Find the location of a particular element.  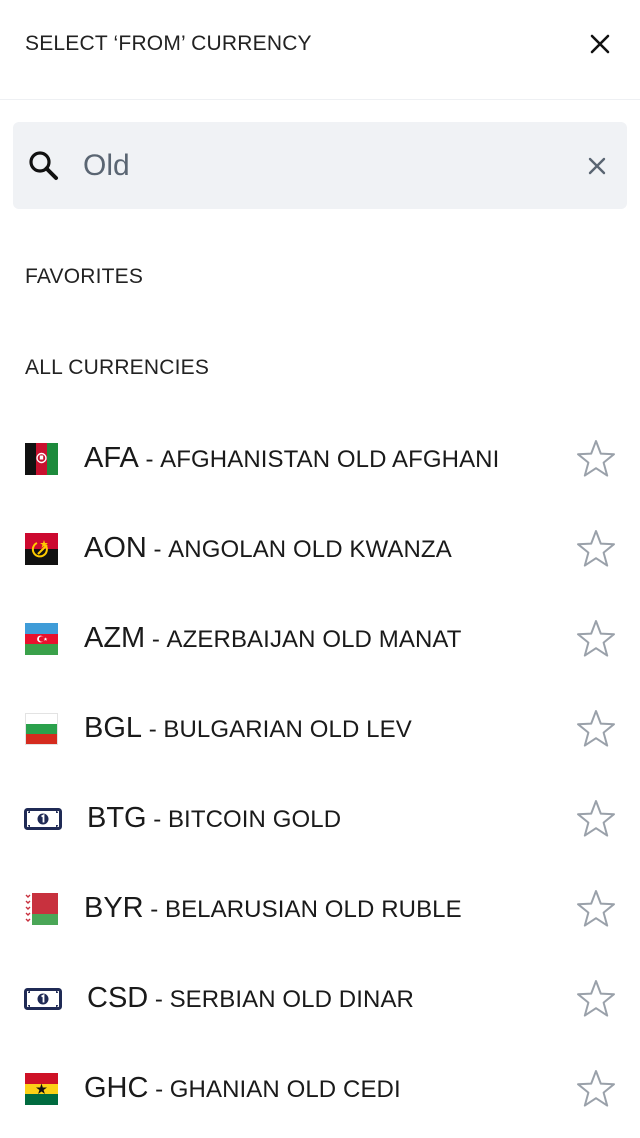

currency-label: BYR - BELARUSIAN OLD RUBLE is located at coordinates (273, 908).